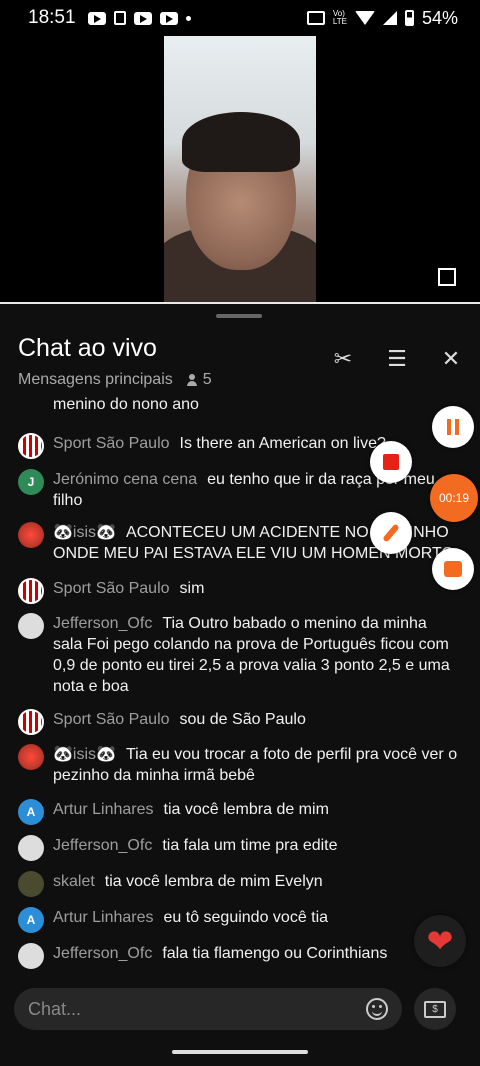  What do you see at coordinates (453, 427) in the screenshot?
I see `pause-icon` at bounding box center [453, 427].